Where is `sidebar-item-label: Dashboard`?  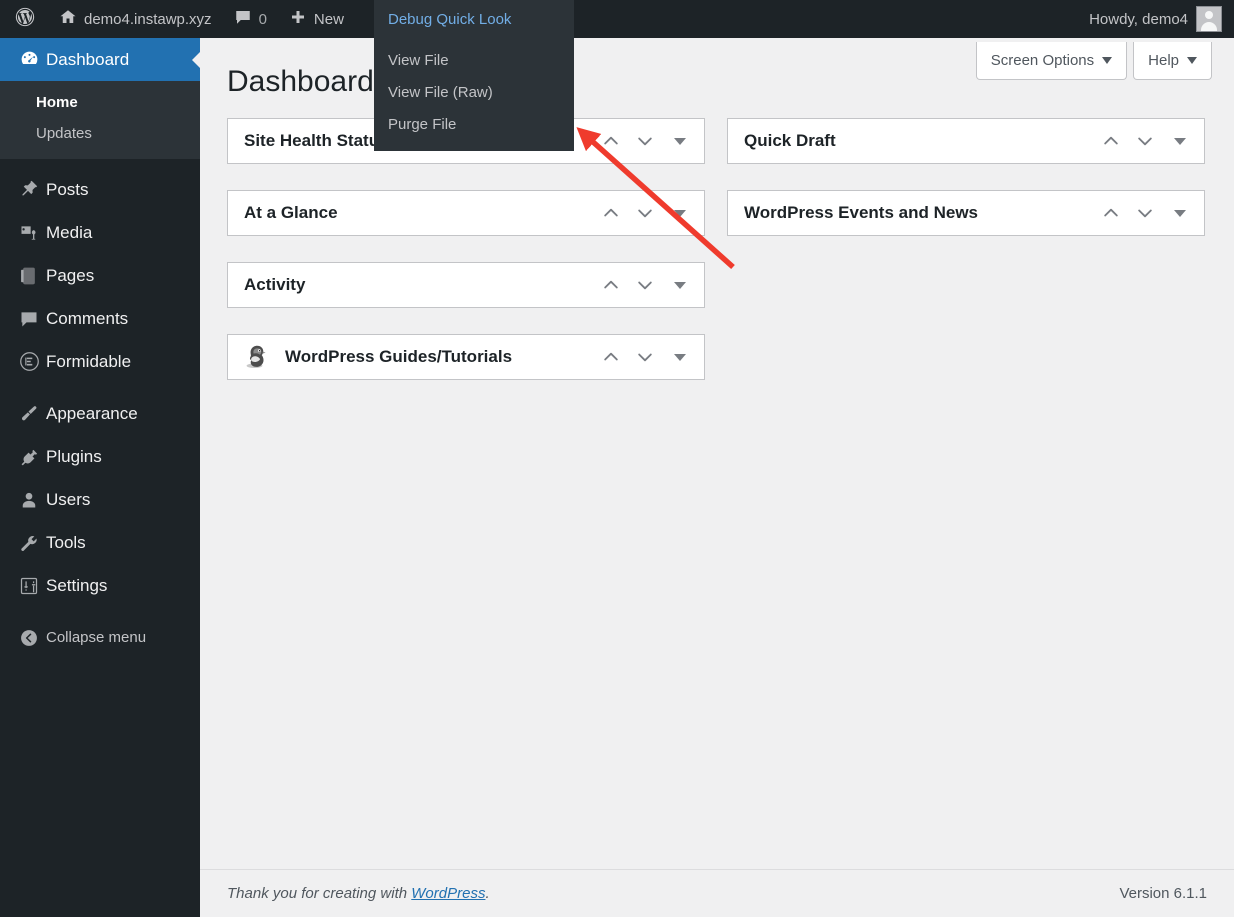
sidebar-item-label: Dashboard is located at coordinates (88, 59).